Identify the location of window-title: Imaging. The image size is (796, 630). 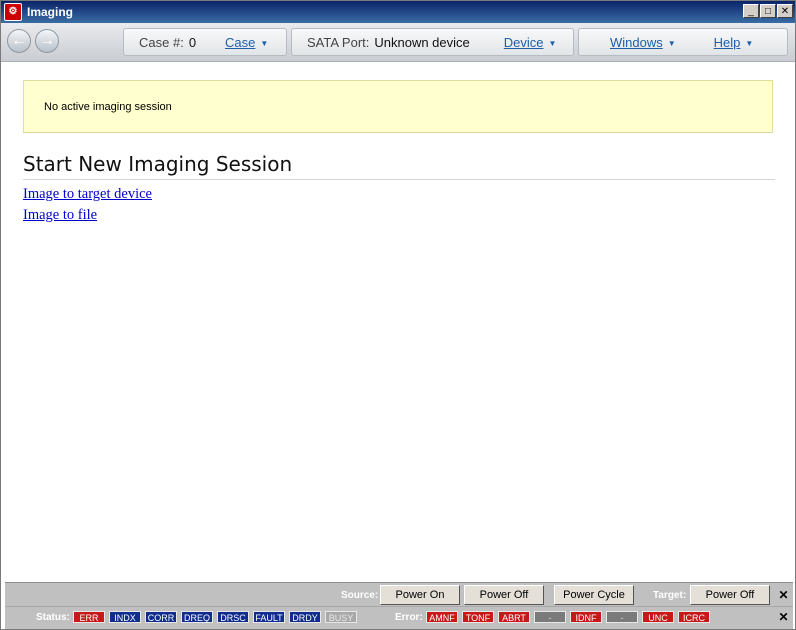
(50, 12).